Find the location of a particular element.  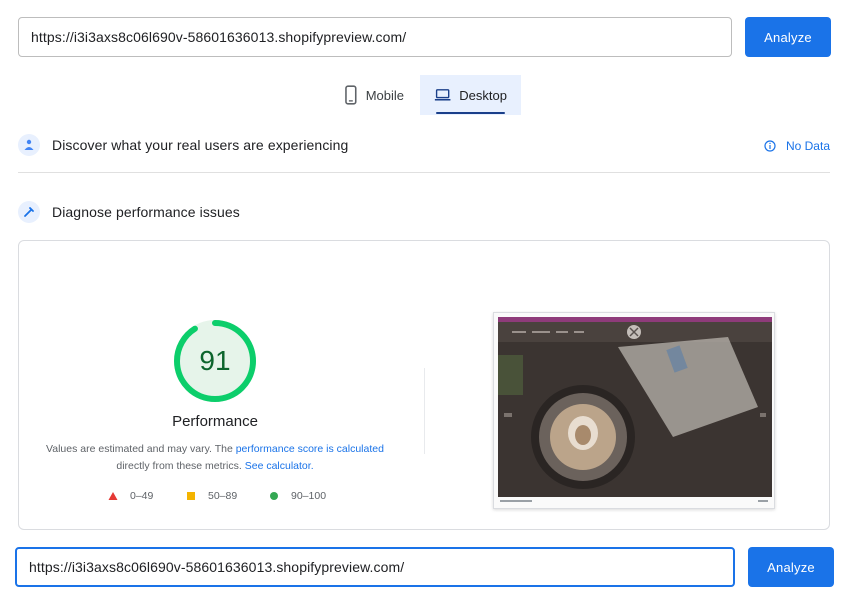

screenshot-image is located at coordinates (635, 407).